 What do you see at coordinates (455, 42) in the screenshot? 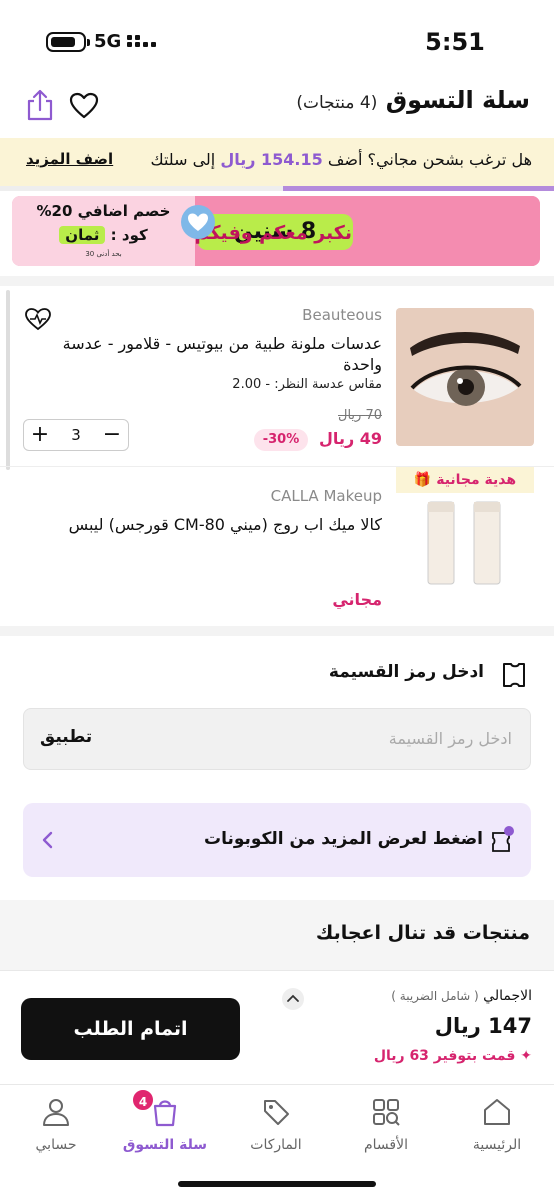
I see `status-time: 5:51` at bounding box center [455, 42].